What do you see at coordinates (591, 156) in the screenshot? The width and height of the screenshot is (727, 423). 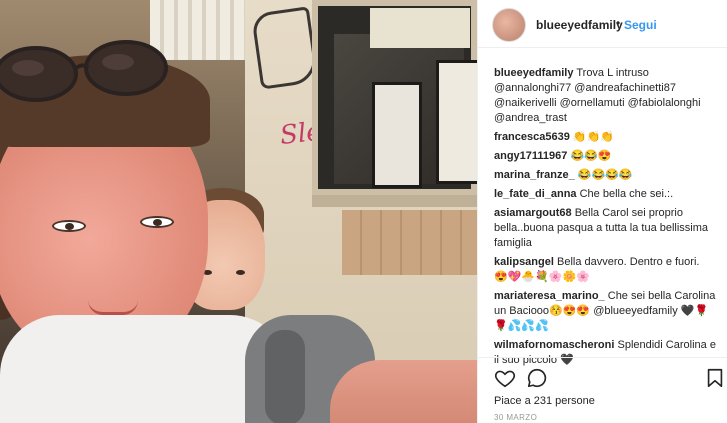 I see `comment-text: 😂😂😍` at bounding box center [591, 156].